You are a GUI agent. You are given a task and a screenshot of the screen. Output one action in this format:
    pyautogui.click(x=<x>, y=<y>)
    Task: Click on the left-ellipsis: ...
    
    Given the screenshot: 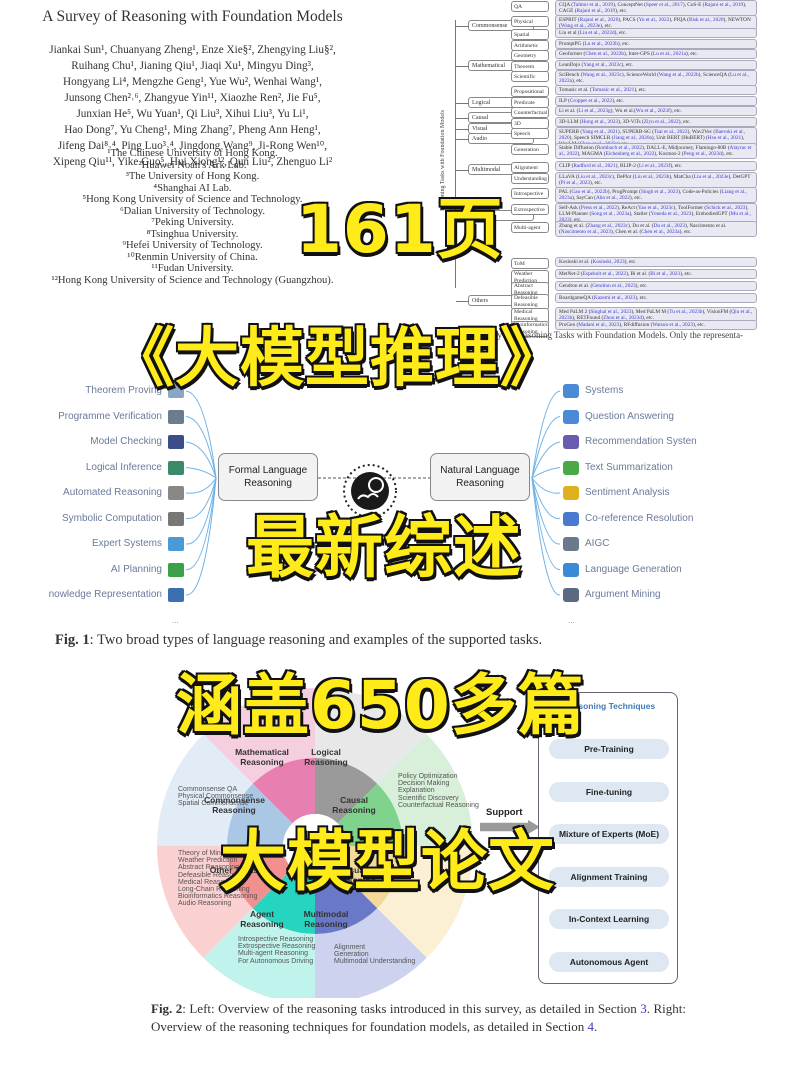 What is the action you would take?
    pyautogui.click(x=175, y=620)
    